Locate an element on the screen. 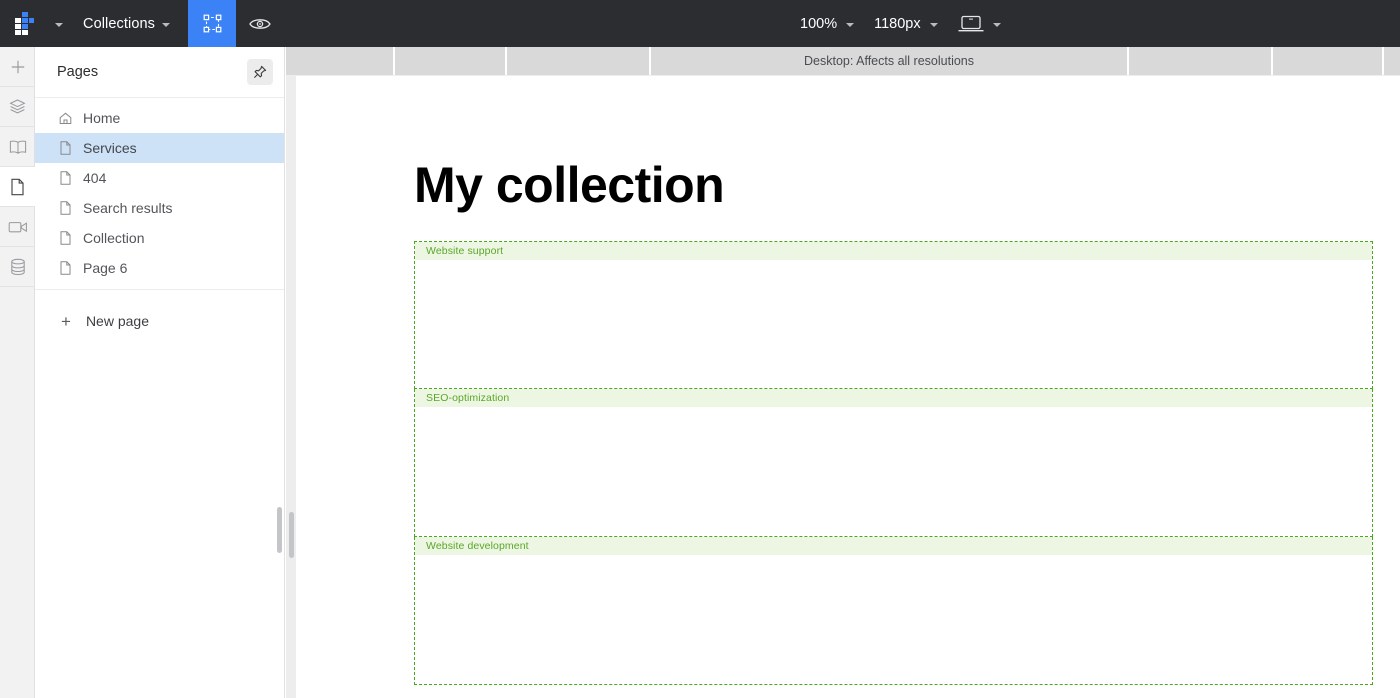 Image resolution: width=1400 pixels, height=698 pixels. collections-label: Collections is located at coordinates (119, 23).